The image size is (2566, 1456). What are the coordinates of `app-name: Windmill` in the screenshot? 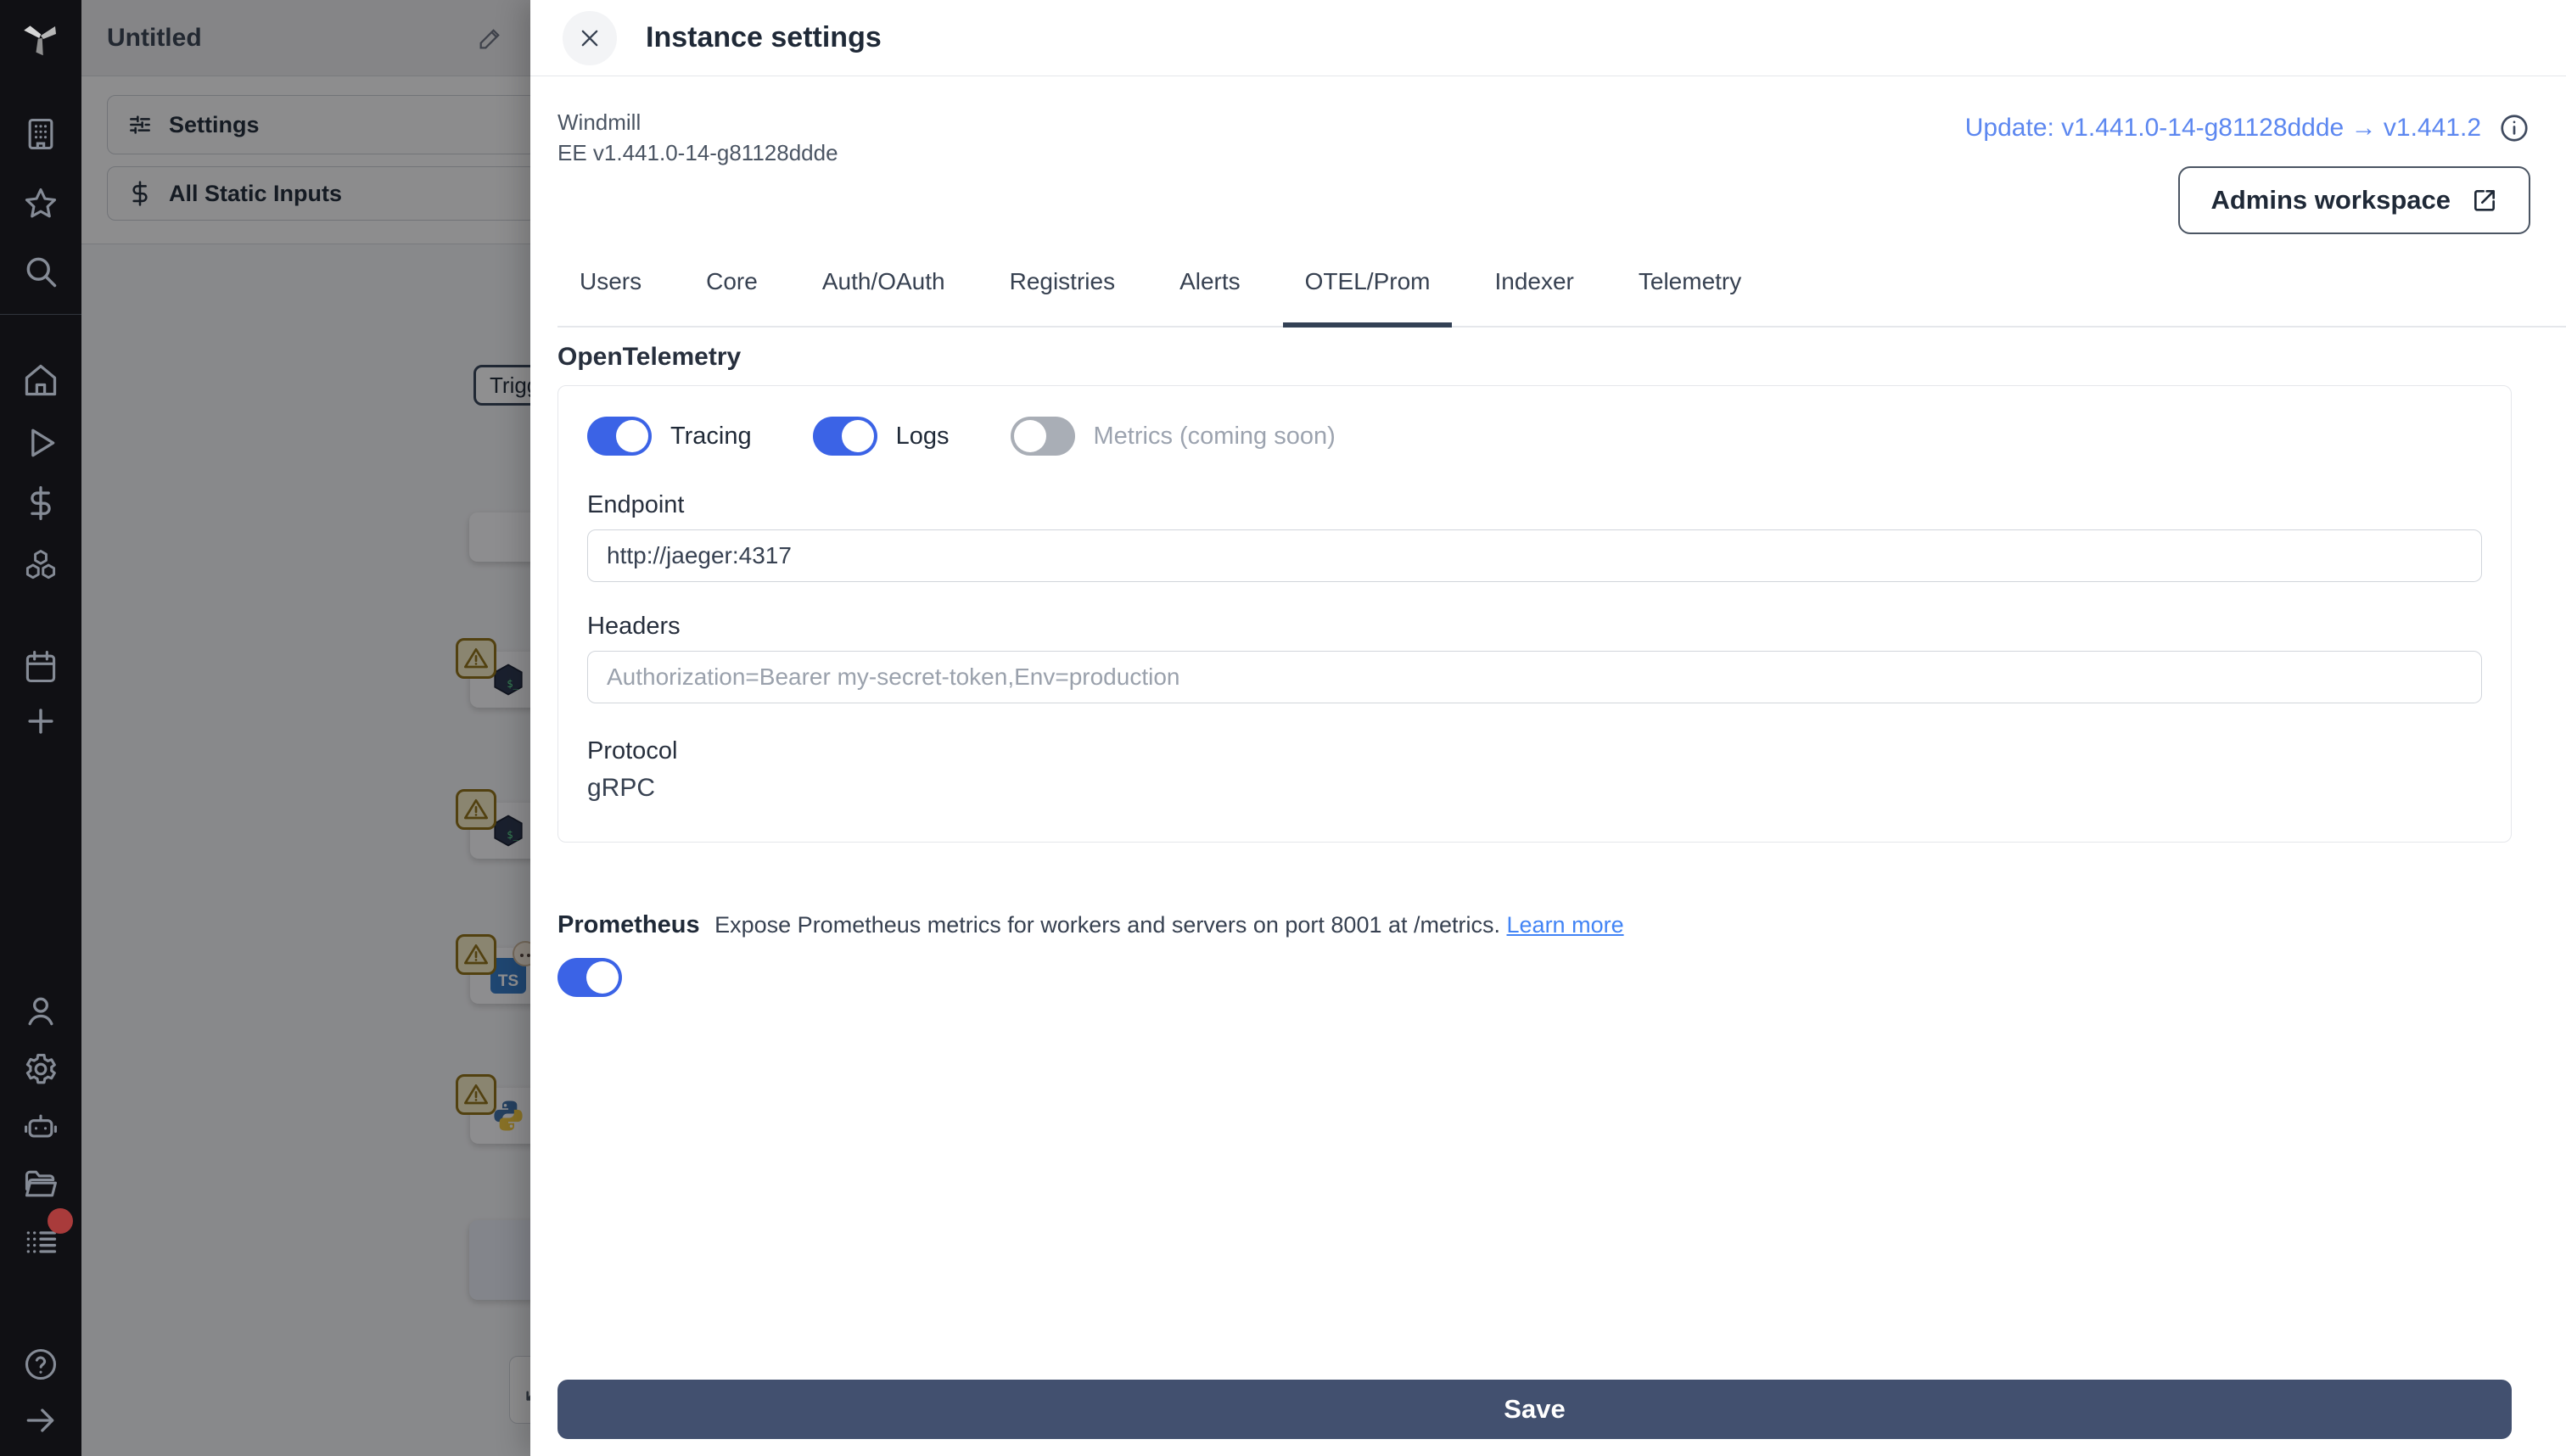 It's located at (599, 122).